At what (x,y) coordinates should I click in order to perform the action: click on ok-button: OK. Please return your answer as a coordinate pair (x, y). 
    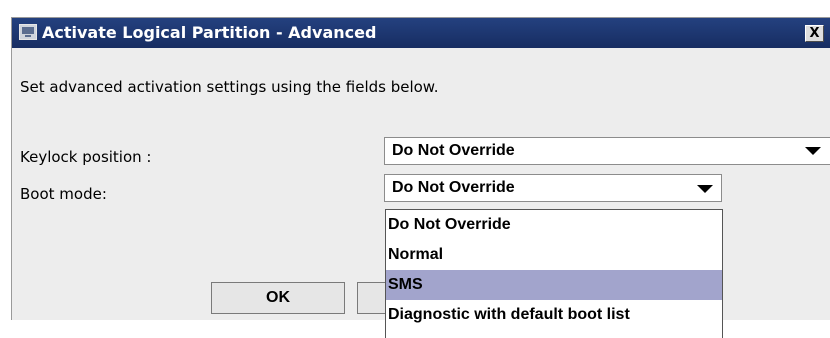
    Looking at the image, I should click on (278, 298).